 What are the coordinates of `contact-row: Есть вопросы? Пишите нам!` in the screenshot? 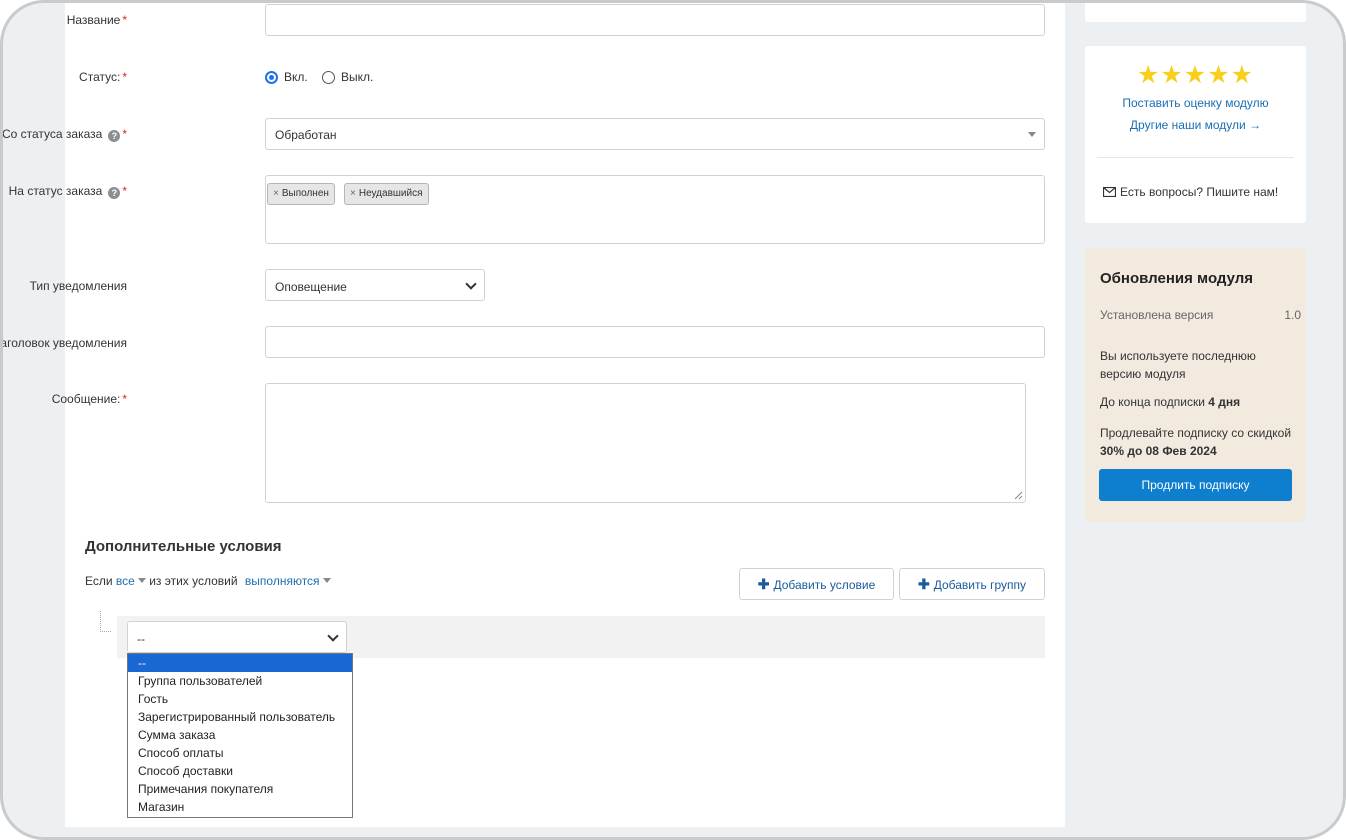 It's located at (1190, 192).